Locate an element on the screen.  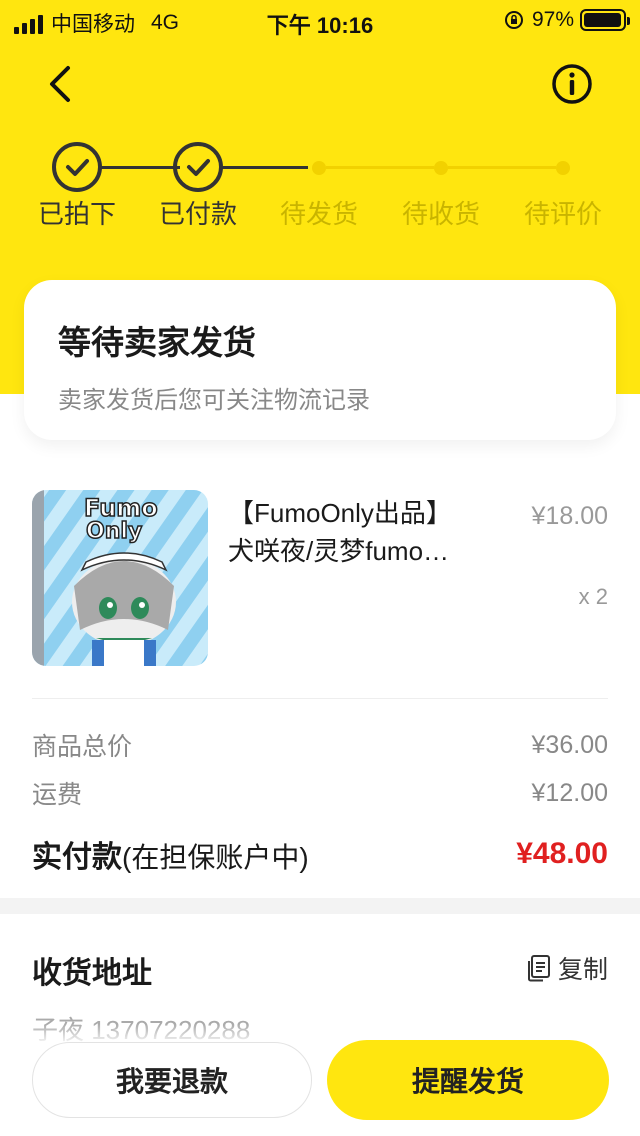
step-label: 待收货 is located at coordinates (440, 214).